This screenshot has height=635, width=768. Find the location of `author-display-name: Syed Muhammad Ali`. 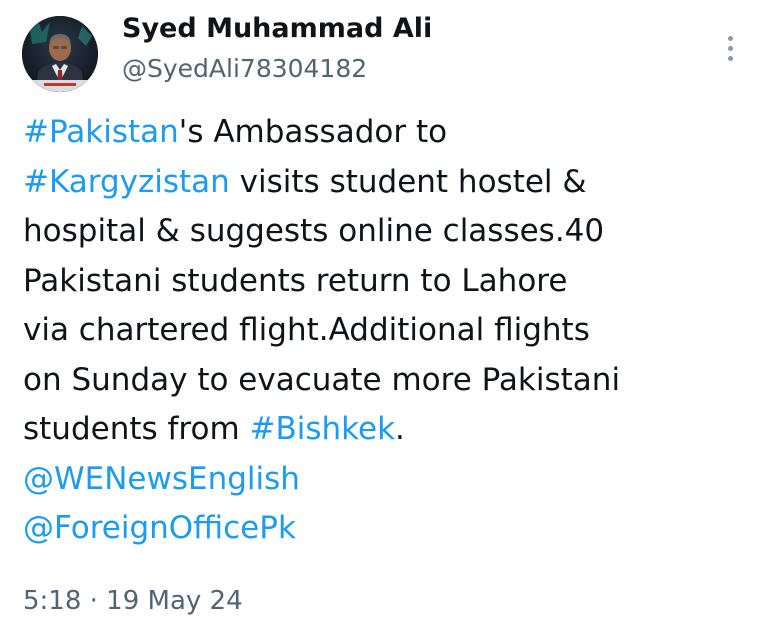

author-display-name: Syed Muhammad Ali is located at coordinates (277, 29).